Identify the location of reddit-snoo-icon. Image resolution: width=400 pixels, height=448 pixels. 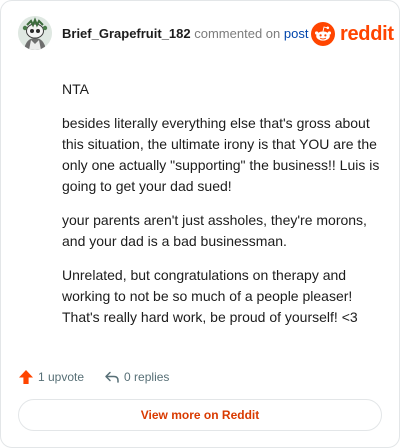
(323, 34).